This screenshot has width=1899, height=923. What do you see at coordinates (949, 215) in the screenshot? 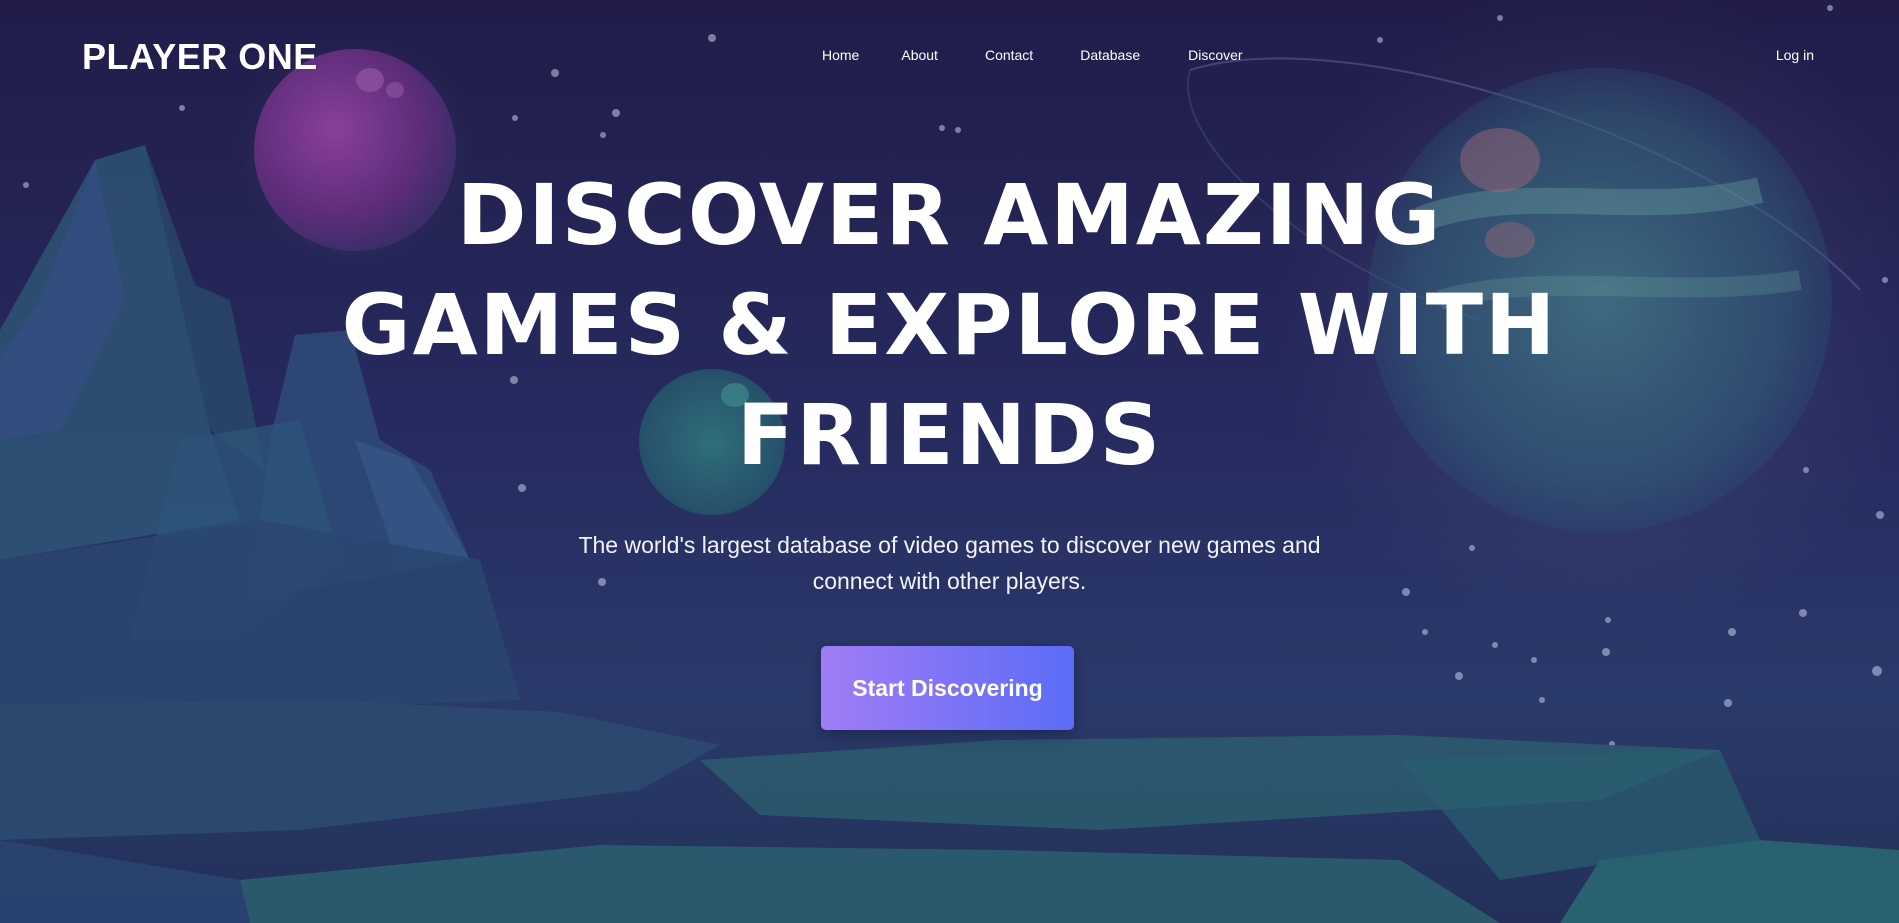
I see `hero-title-line-1: DISCOVER AMAZING` at bounding box center [949, 215].